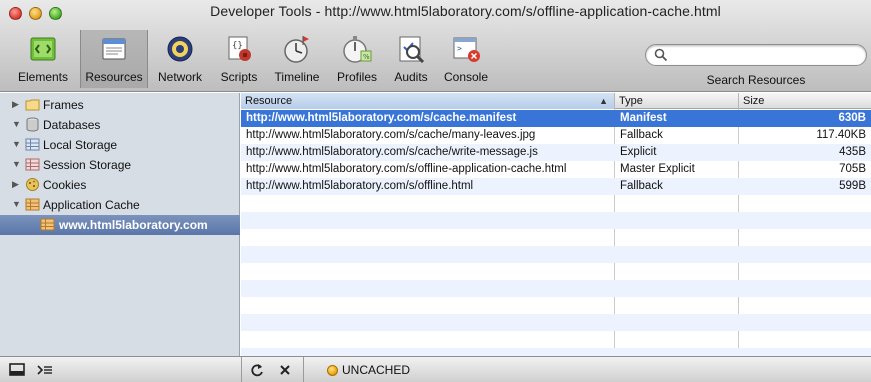 The width and height of the screenshot is (871, 382). Describe the element at coordinates (114, 77) in the screenshot. I see `toolbar-label: Resources` at that location.